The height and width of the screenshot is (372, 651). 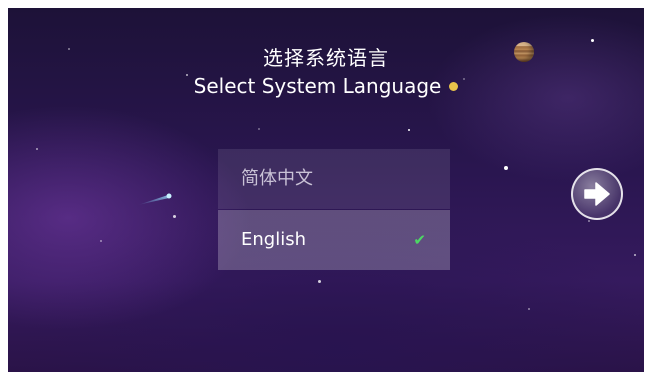 I want to click on language-option-english: English ✔, so click(x=334, y=240).